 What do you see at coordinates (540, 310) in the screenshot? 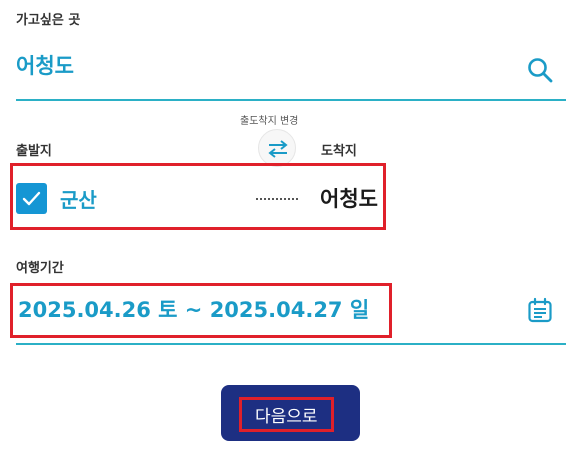
I see `calendar-icon` at bounding box center [540, 310].